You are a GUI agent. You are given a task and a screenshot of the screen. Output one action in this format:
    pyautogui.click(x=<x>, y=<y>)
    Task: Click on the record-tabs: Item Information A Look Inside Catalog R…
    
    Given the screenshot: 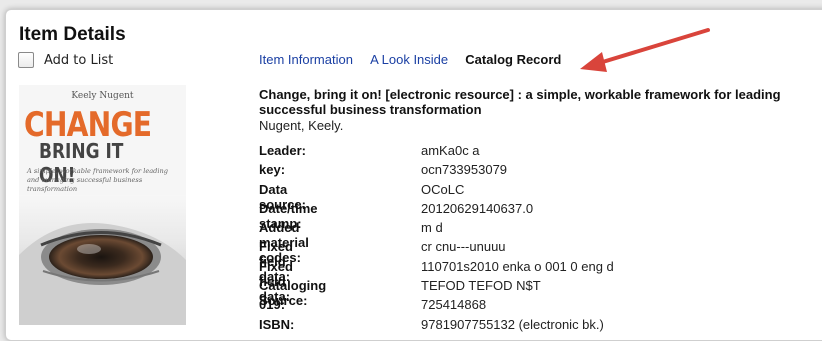 What is the action you would take?
    pyautogui.click(x=416, y=60)
    